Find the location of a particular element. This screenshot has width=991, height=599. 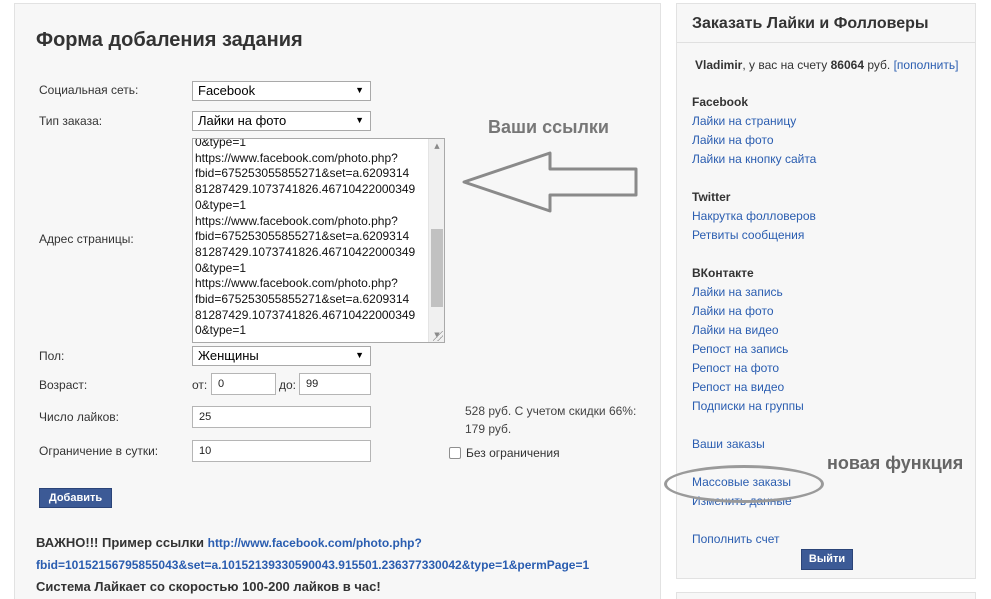

sidebar-item-vk-group-subscriptions: Подписки на группы is located at coordinates (748, 406).